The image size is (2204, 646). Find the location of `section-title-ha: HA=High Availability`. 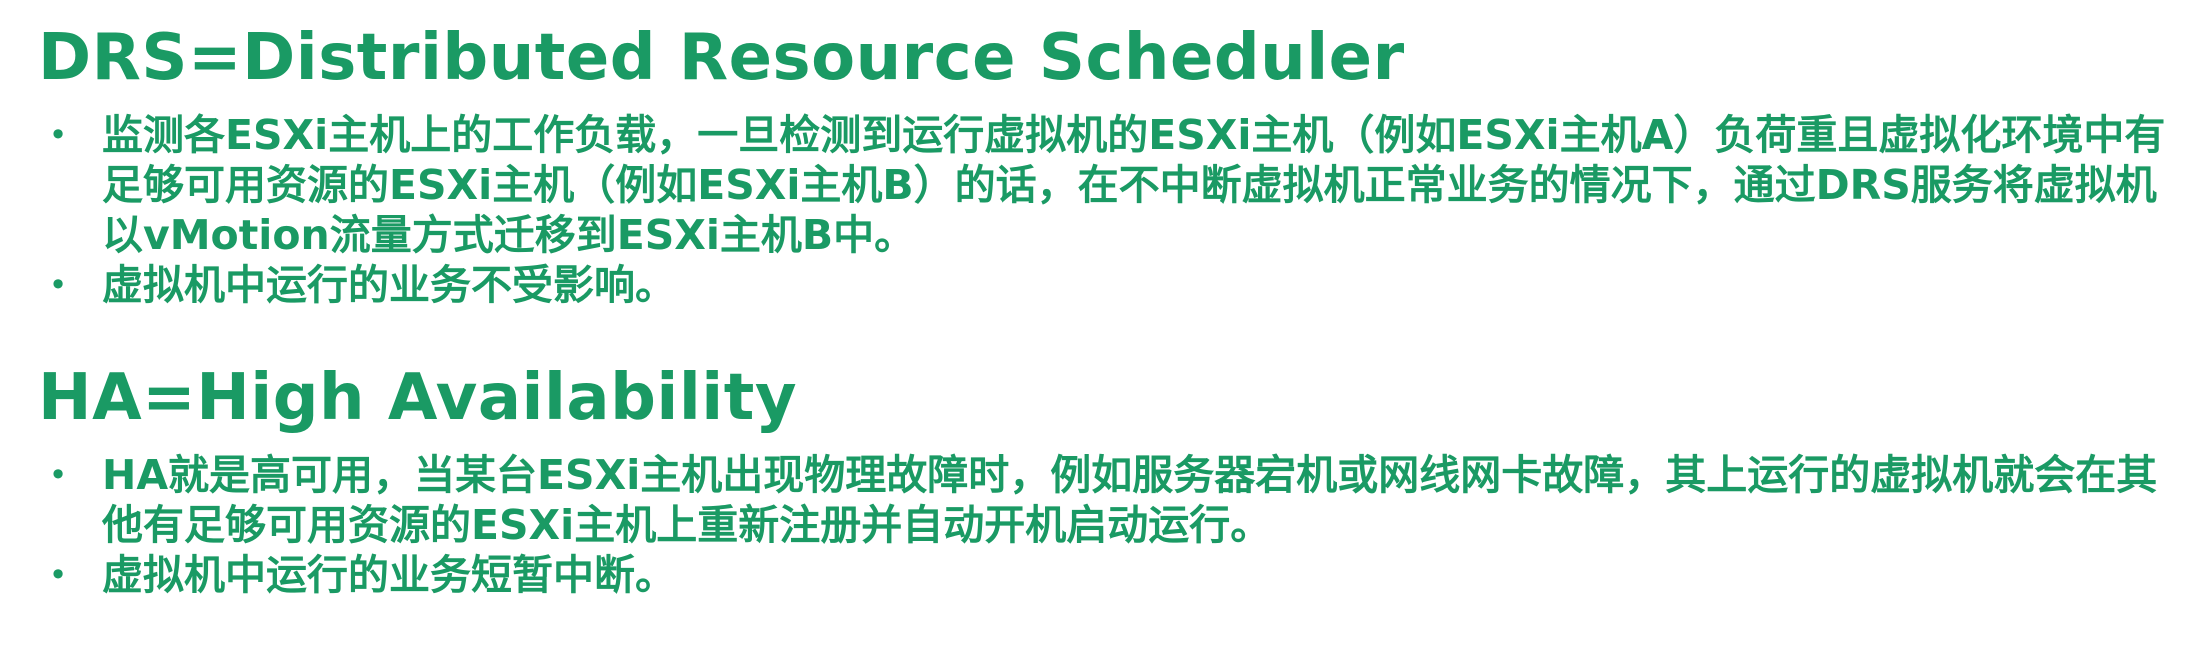

section-title-ha: HA=High Availability is located at coordinates (418, 398).